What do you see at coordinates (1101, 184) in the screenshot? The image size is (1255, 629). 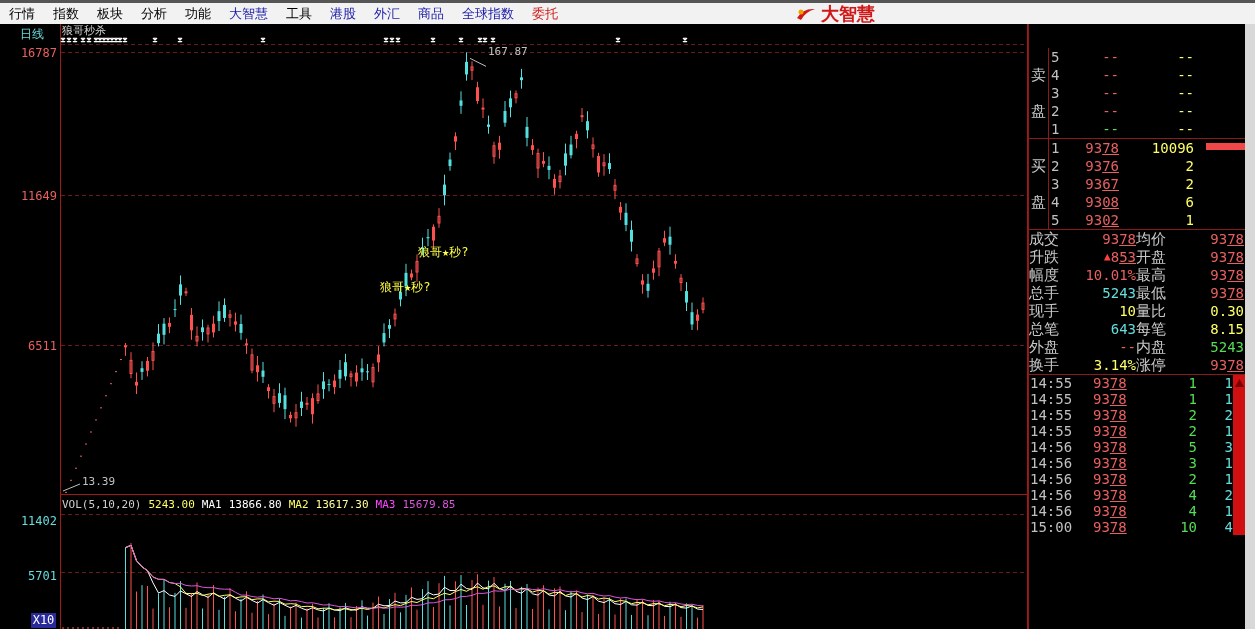 I see `price-value: 9367` at bounding box center [1101, 184].